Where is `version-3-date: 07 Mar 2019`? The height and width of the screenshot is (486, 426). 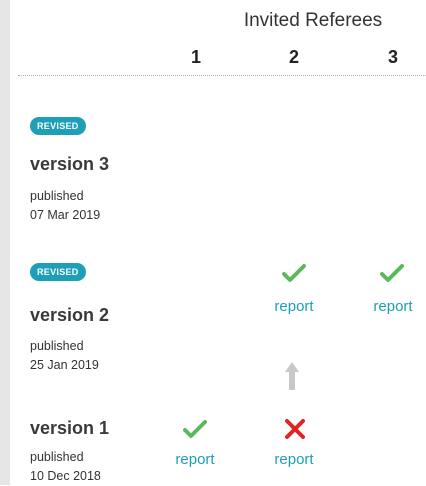
version-3-date: 07 Mar 2019 is located at coordinates (65, 215).